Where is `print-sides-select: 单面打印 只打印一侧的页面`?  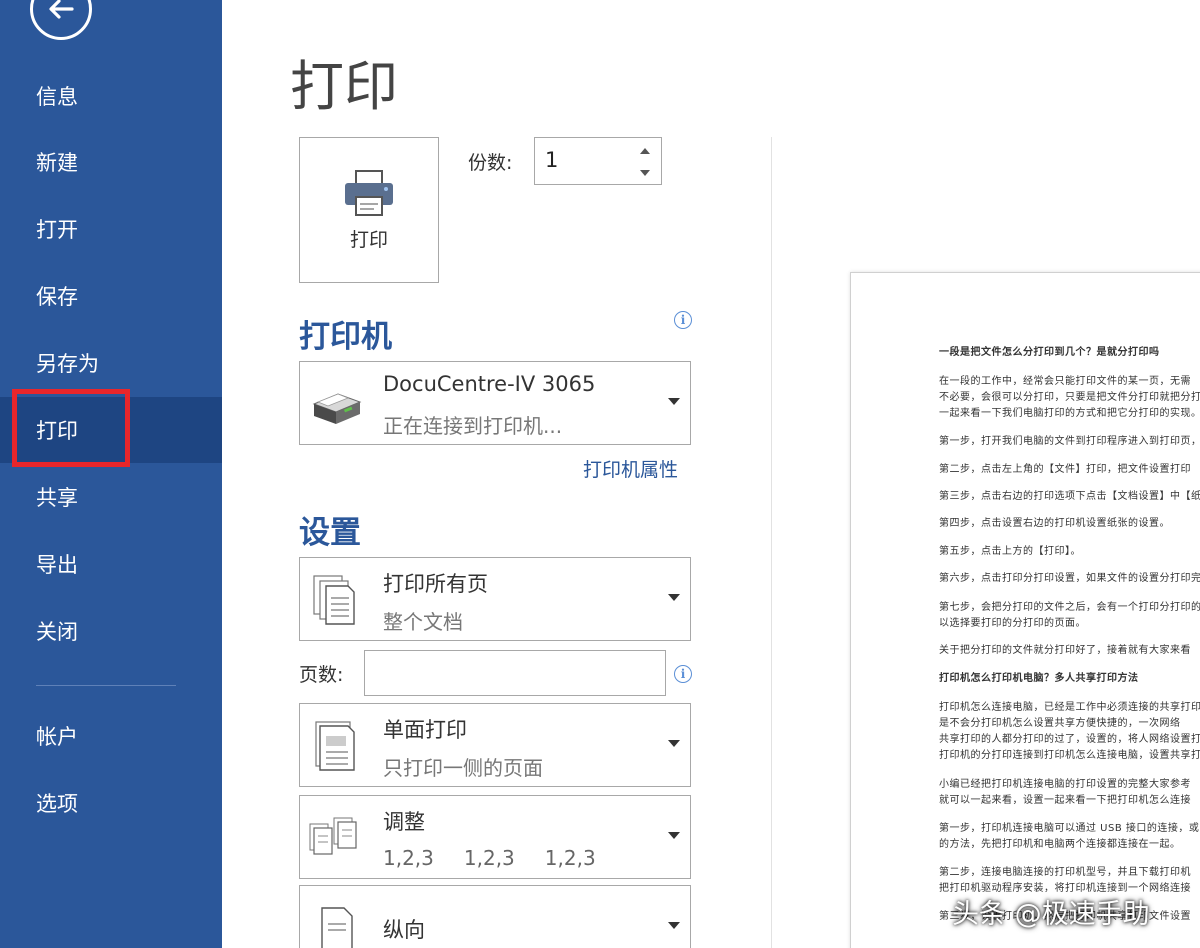 print-sides-select: 单面打印 只打印一侧的页面 is located at coordinates (495, 745).